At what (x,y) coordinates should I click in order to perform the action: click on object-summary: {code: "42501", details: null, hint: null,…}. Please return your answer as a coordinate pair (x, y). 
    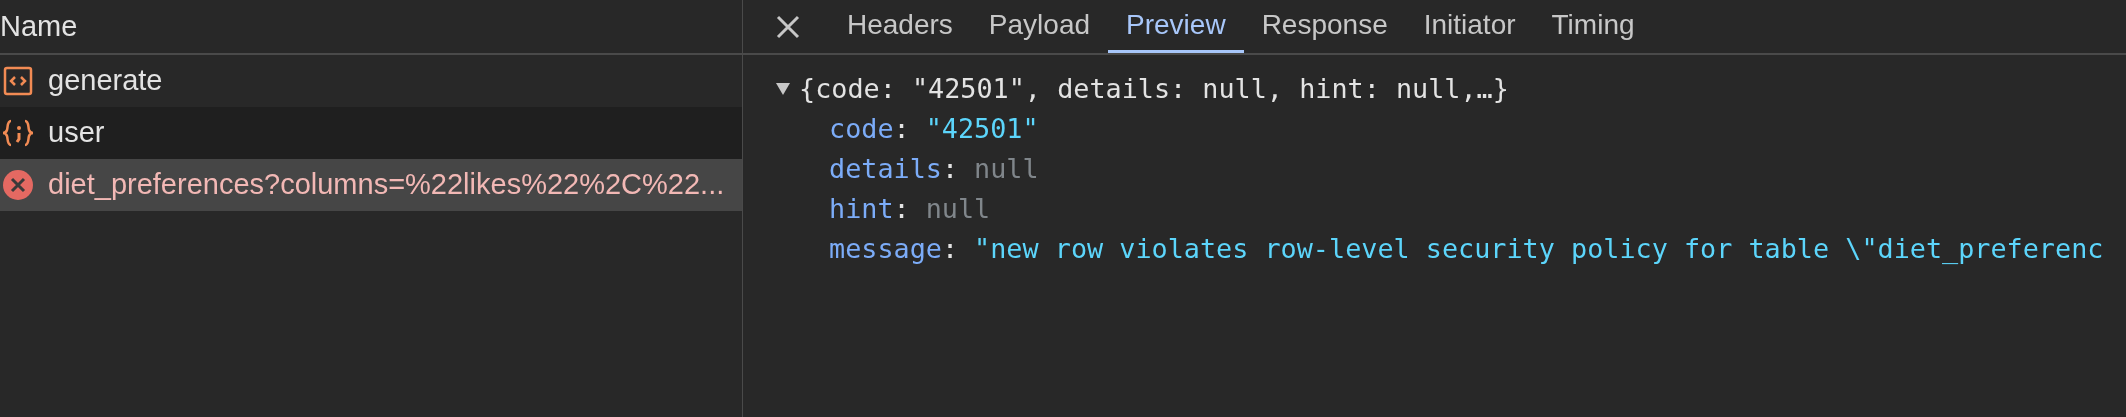
    Looking at the image, I should click on (1154, 89).